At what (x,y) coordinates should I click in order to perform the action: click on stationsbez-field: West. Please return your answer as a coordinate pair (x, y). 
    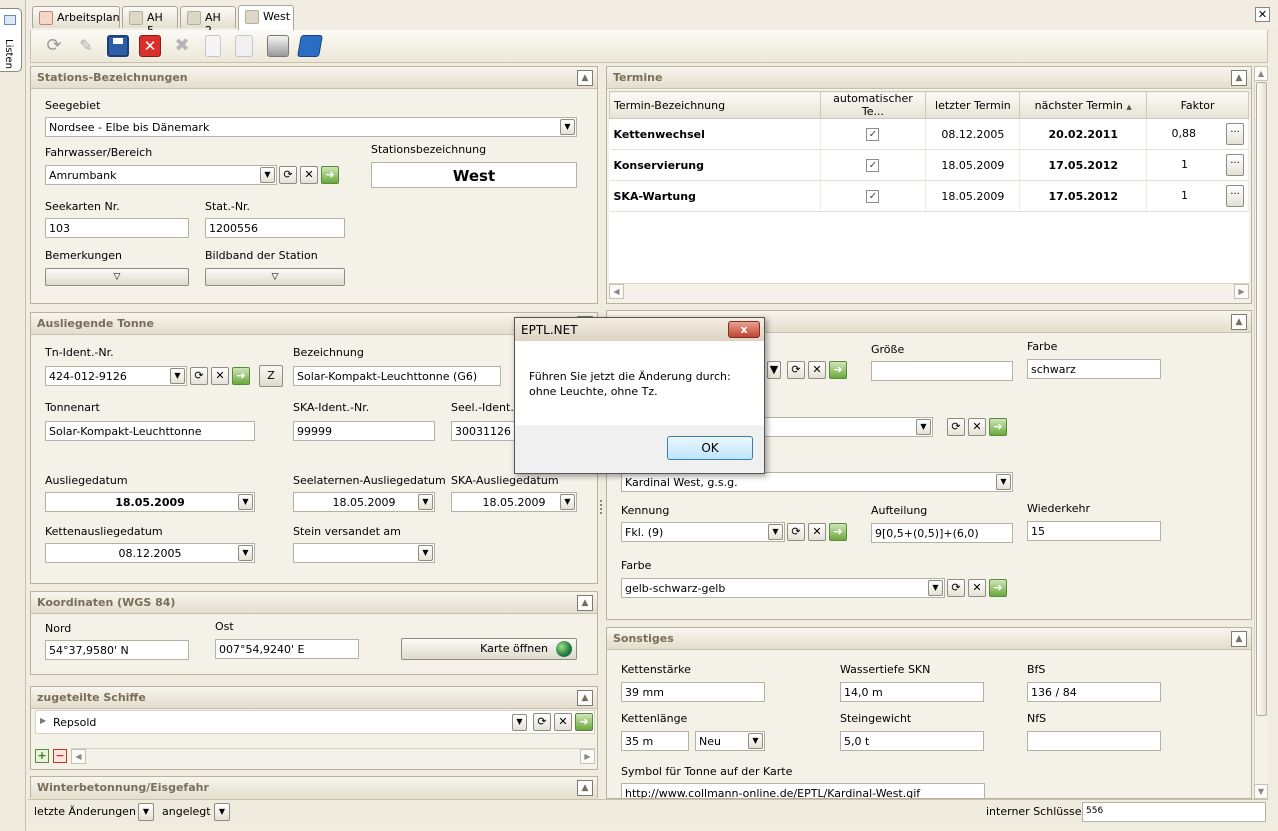
    Looking at the image, I should click on (474, 175).